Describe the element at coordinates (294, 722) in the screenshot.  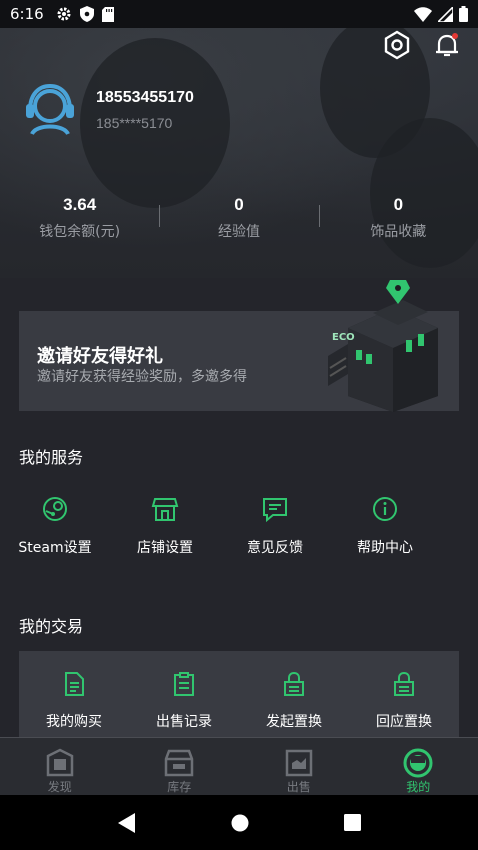
I see `trade-label: 发起置换` at that location.